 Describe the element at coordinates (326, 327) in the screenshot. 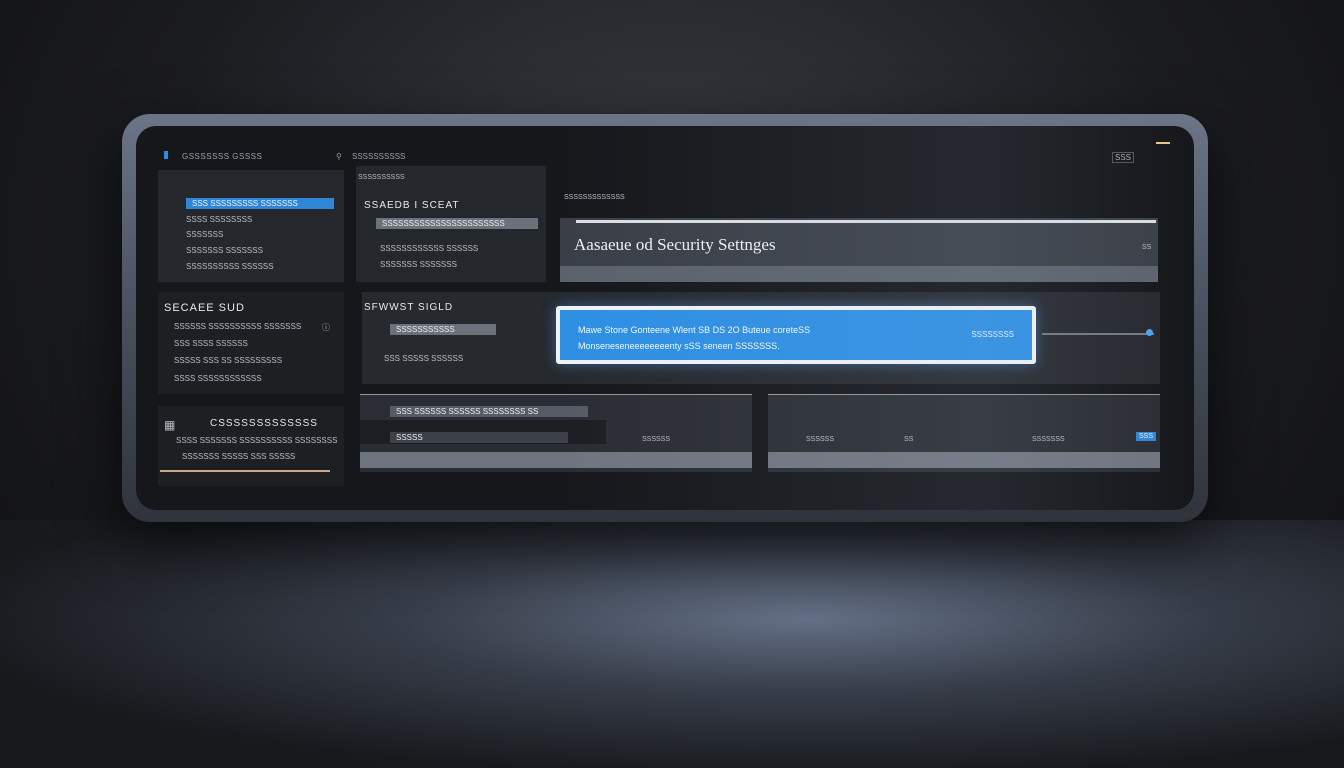

I see `info-icon: ⓘ` at that location.